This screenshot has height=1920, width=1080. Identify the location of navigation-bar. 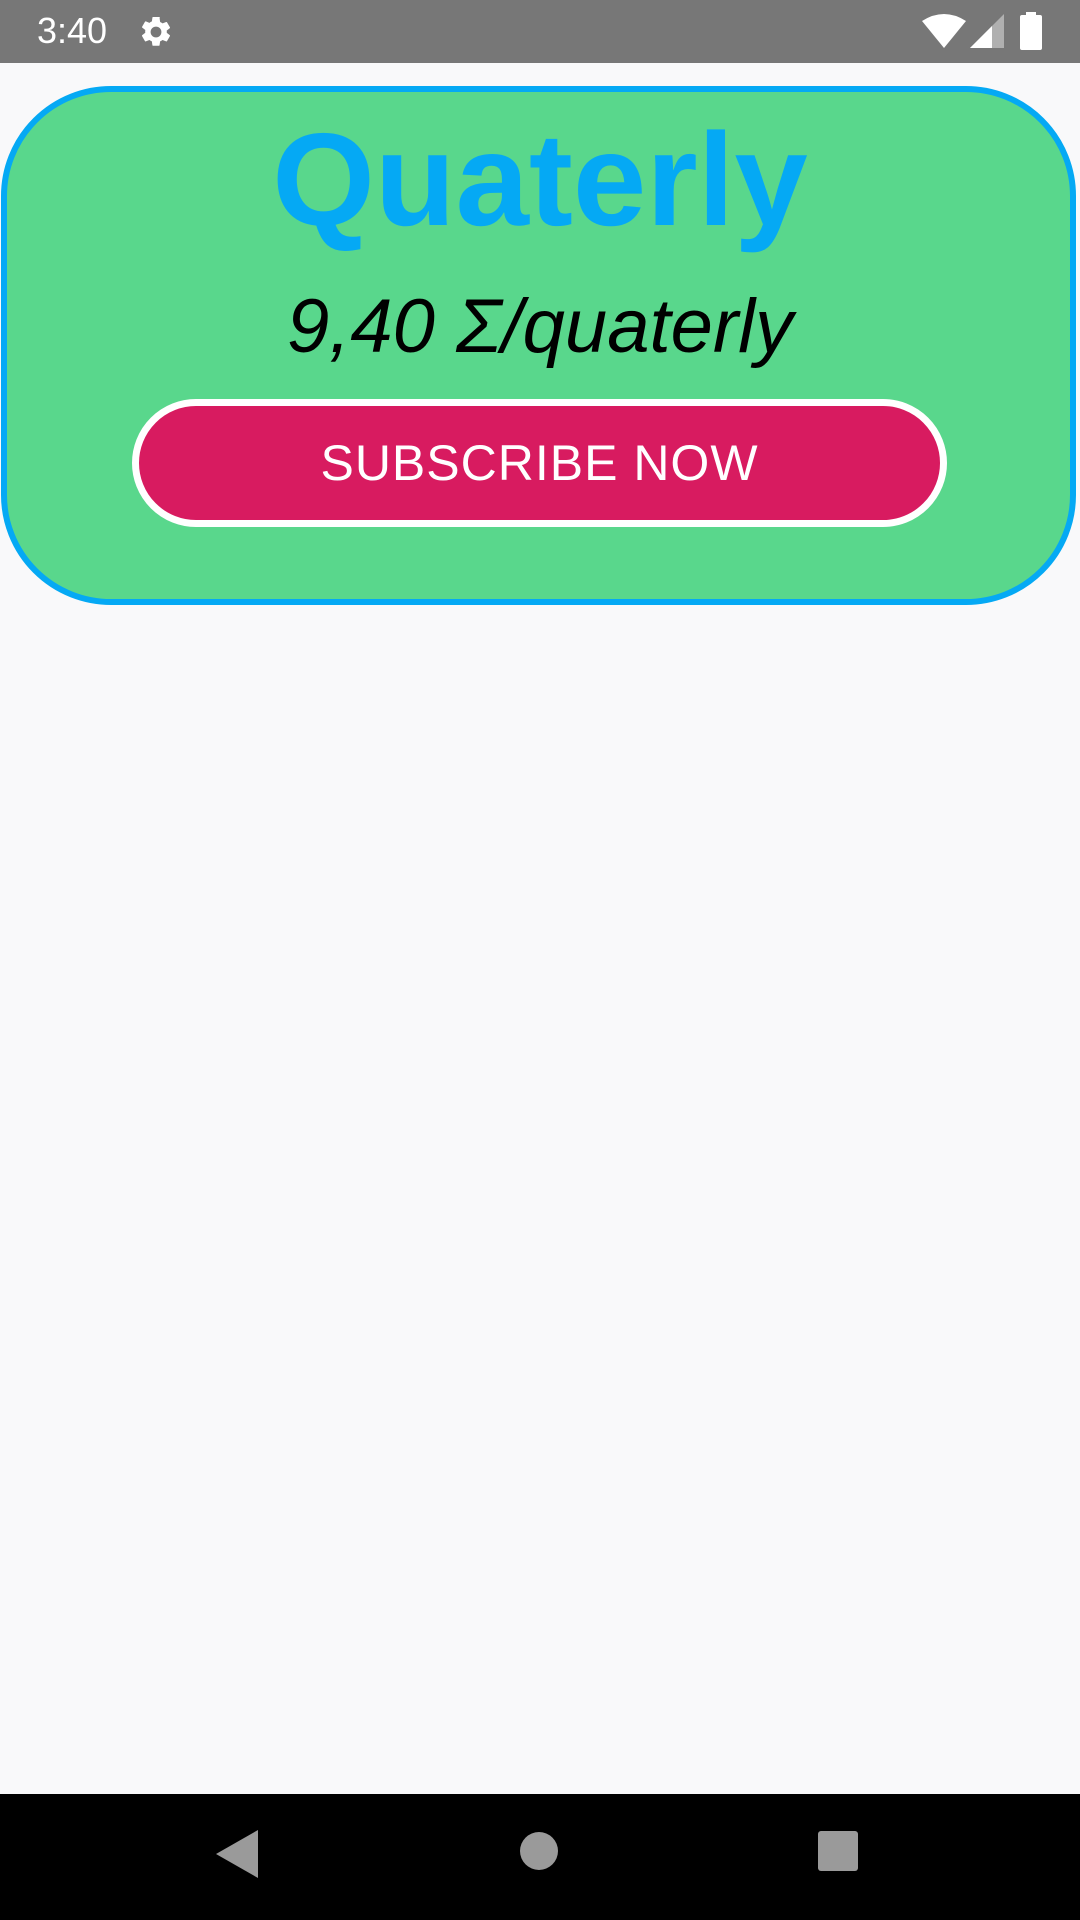
(540, 1857).